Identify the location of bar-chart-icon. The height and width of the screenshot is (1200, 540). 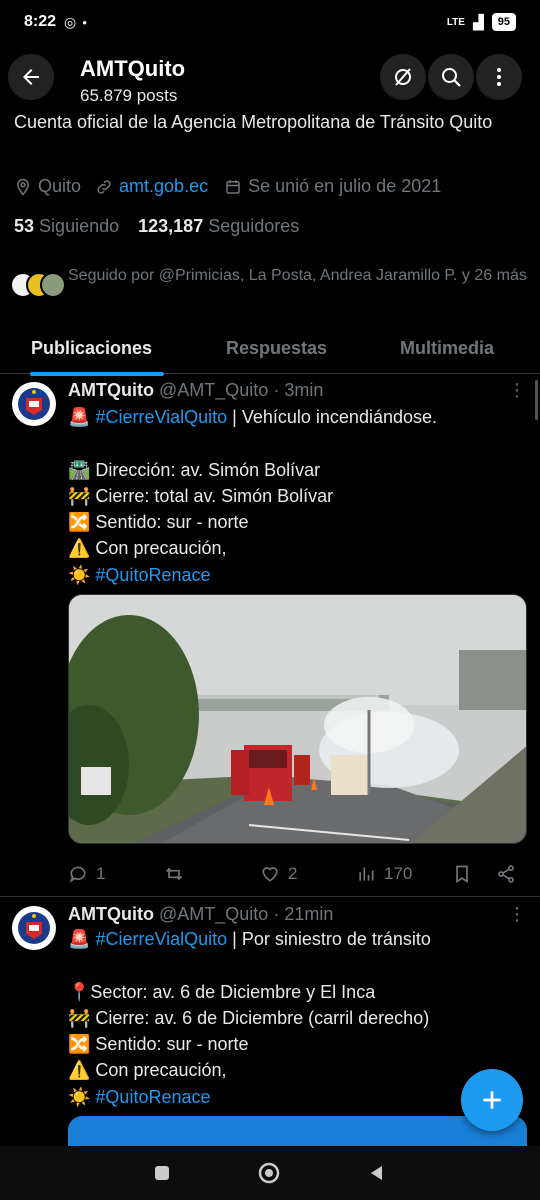
(366, 874).